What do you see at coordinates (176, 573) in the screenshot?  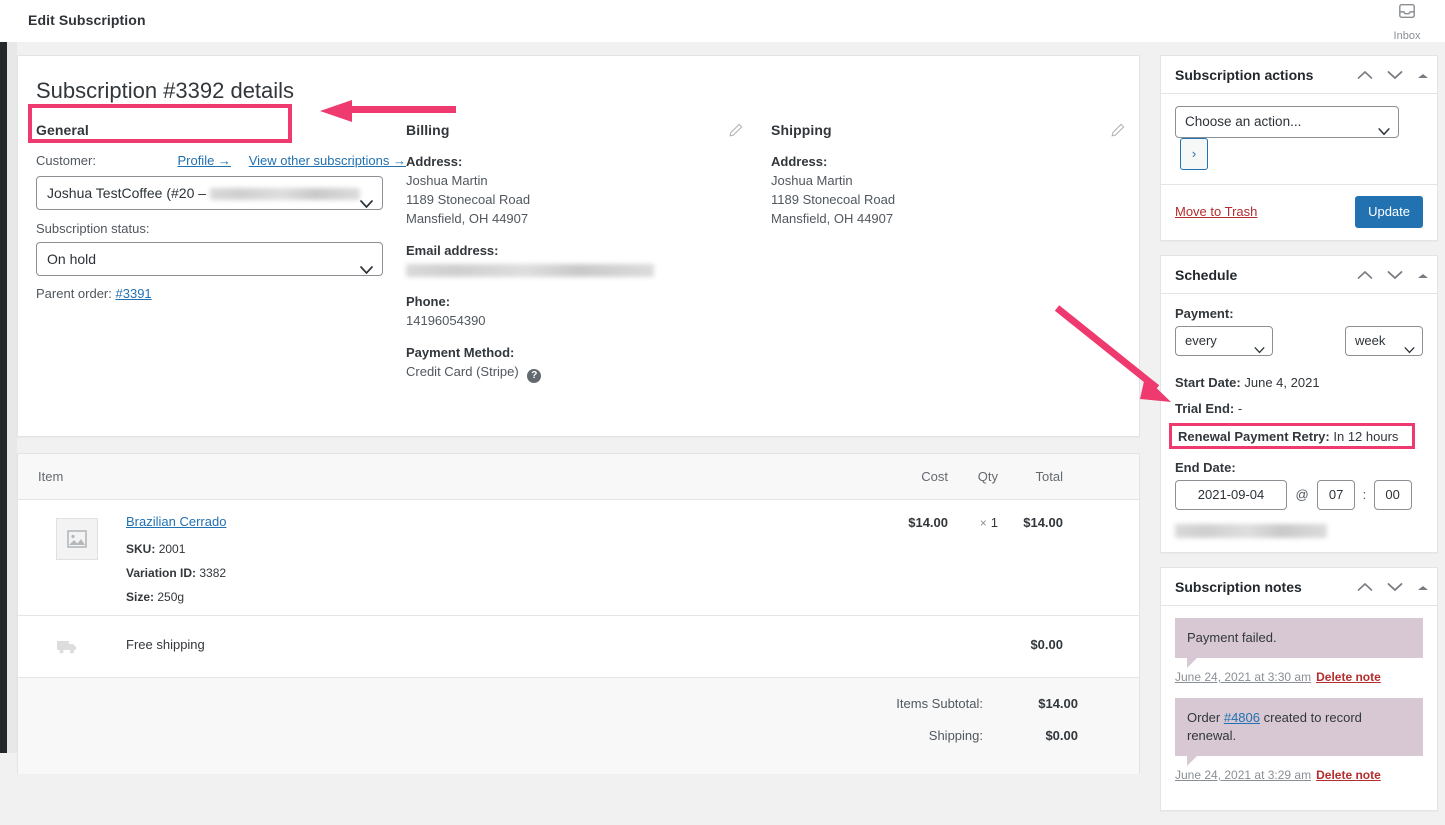 I see `product-variation-id: Variation ID: 3382` at bounding box center [176, 573].